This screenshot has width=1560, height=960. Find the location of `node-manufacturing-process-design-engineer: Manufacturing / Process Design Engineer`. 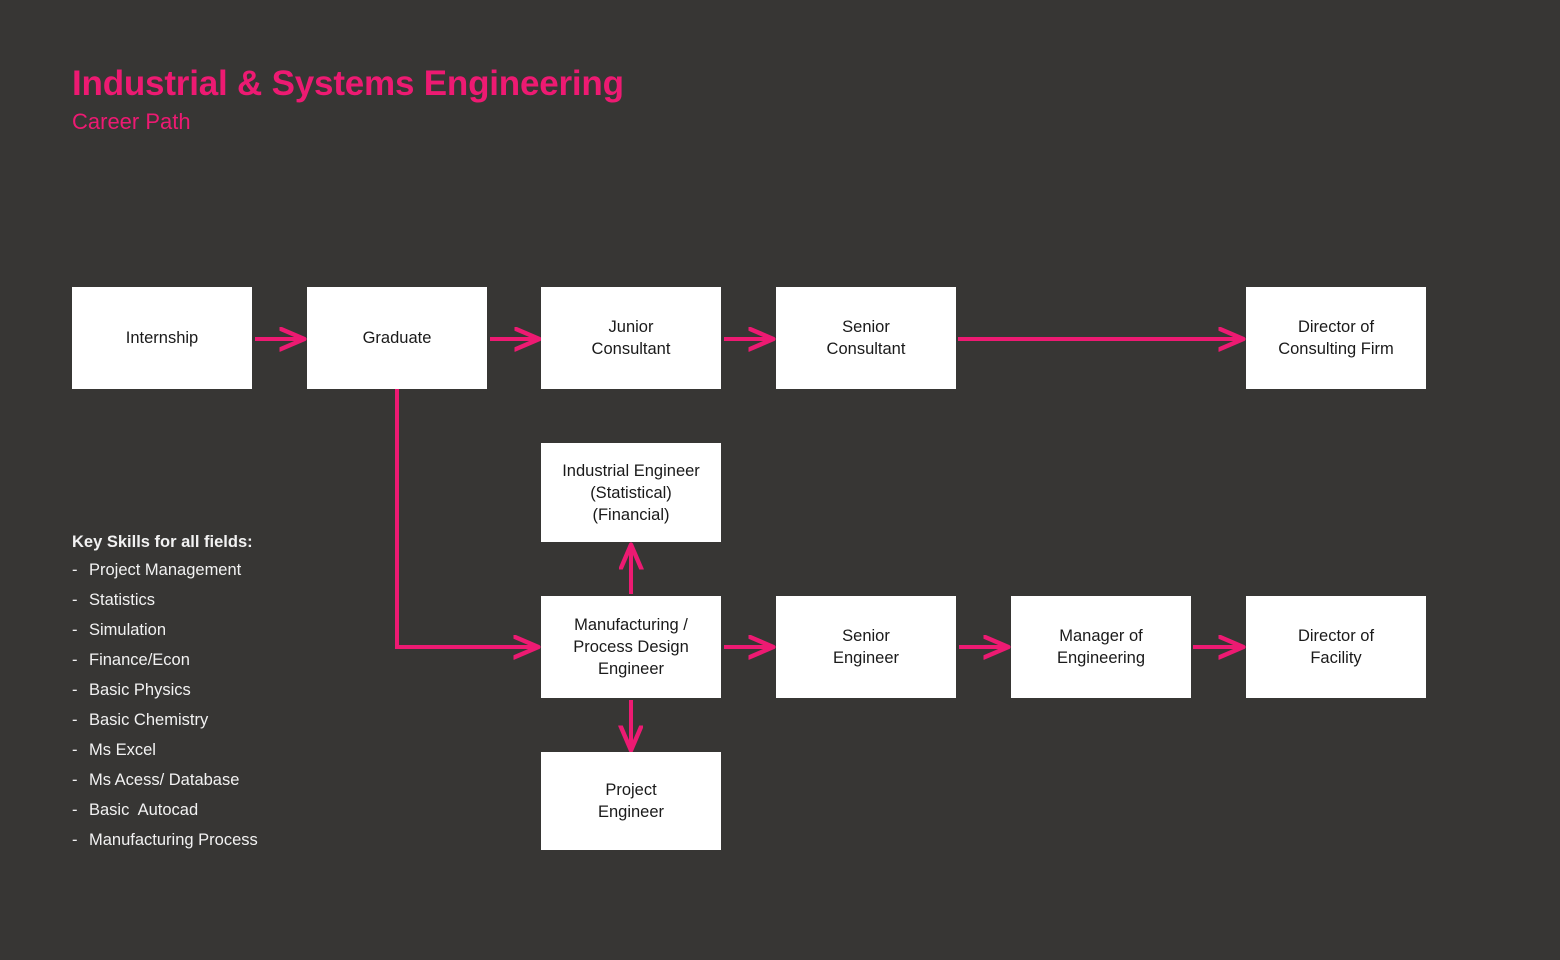

node-manufacturing-process-design-engineer: Manufacturing / Process Design Engineer is located at coordinates (631, 647).